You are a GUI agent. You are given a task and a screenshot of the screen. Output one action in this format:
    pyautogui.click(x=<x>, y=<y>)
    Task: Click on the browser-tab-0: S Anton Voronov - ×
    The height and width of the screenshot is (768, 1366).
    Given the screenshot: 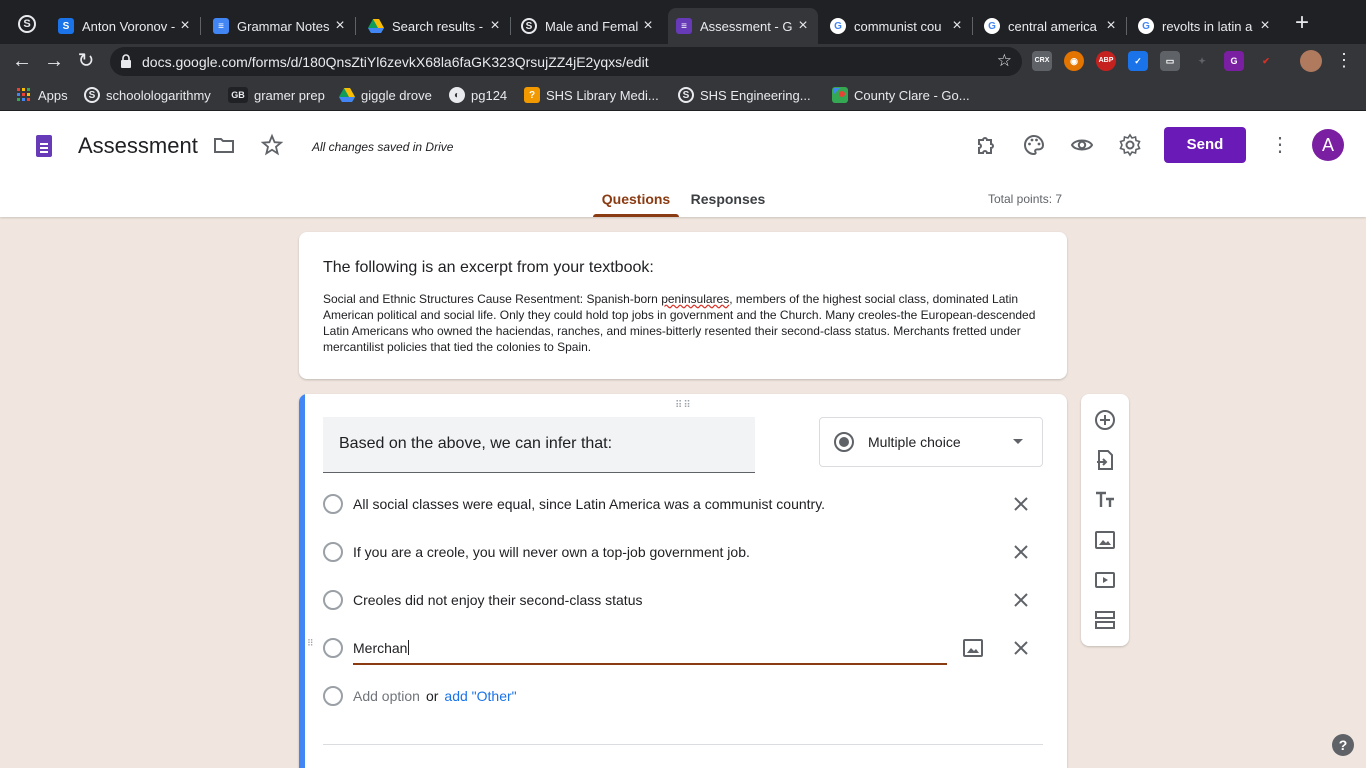 What is the action you would take?
    pyautogui.click(x=125, y=26)
    